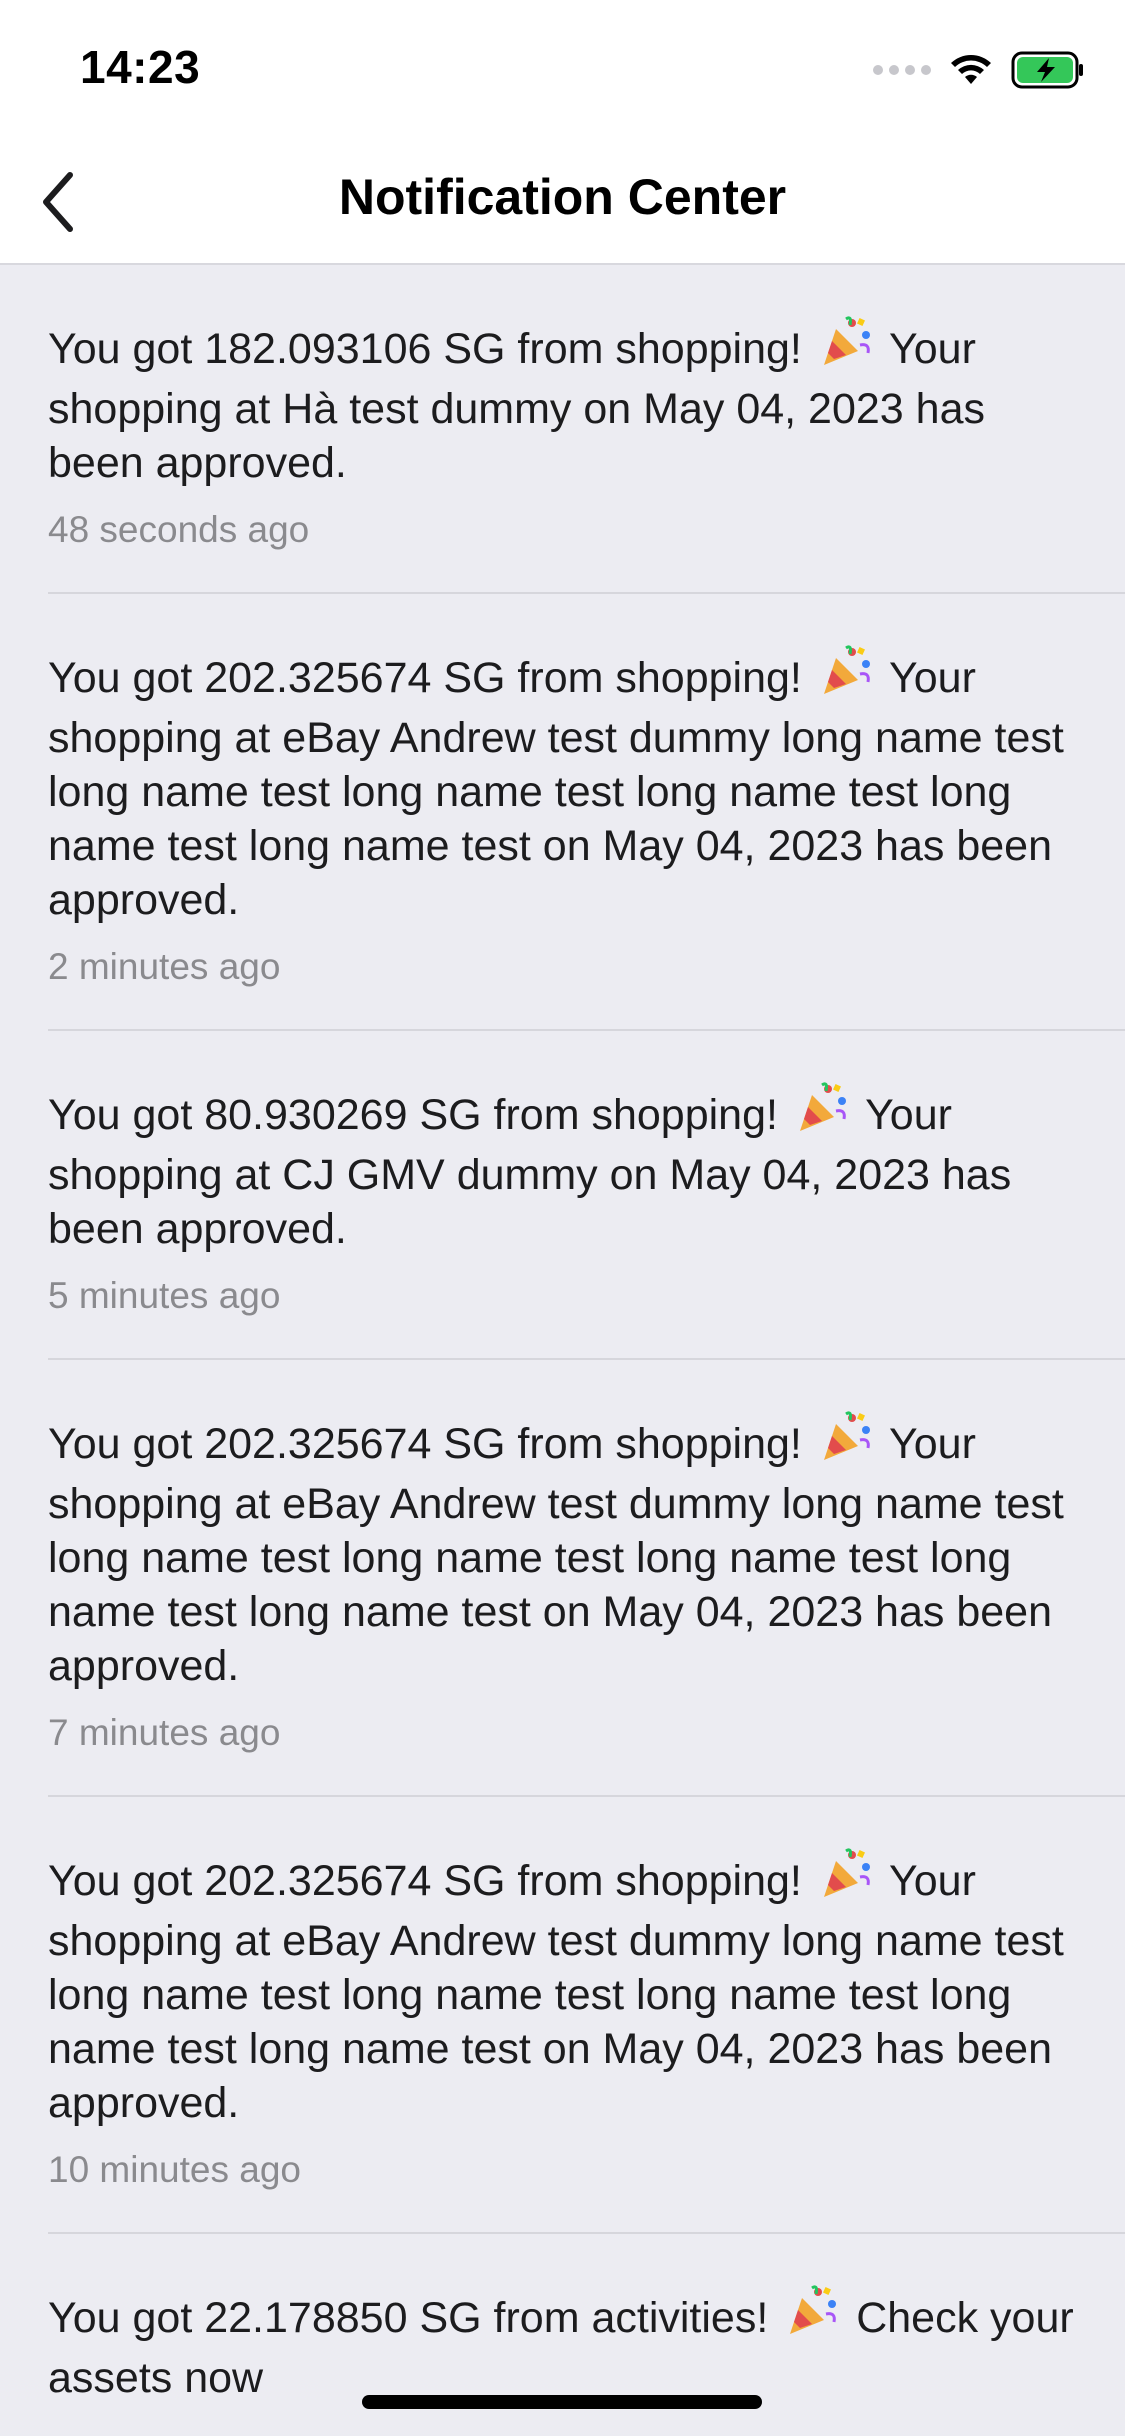 This screenshot has height=2436, width=1125. What do you see at coordinates (1048, 70) in the screenshot?
I see `battery-charging-icon` at bounding box center [1048, 70].